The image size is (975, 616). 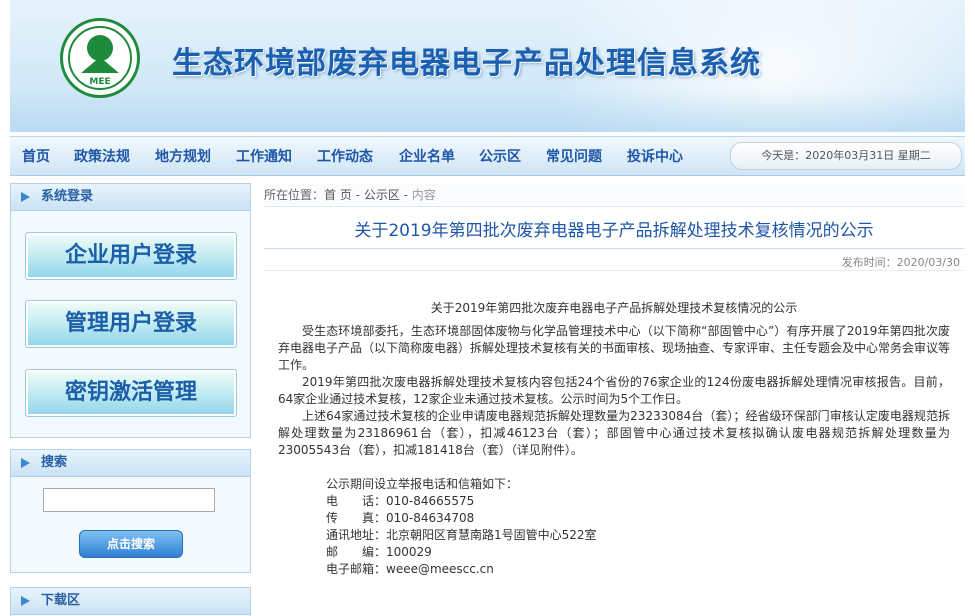 I want to click on search-input, so click(x=129, y=500).